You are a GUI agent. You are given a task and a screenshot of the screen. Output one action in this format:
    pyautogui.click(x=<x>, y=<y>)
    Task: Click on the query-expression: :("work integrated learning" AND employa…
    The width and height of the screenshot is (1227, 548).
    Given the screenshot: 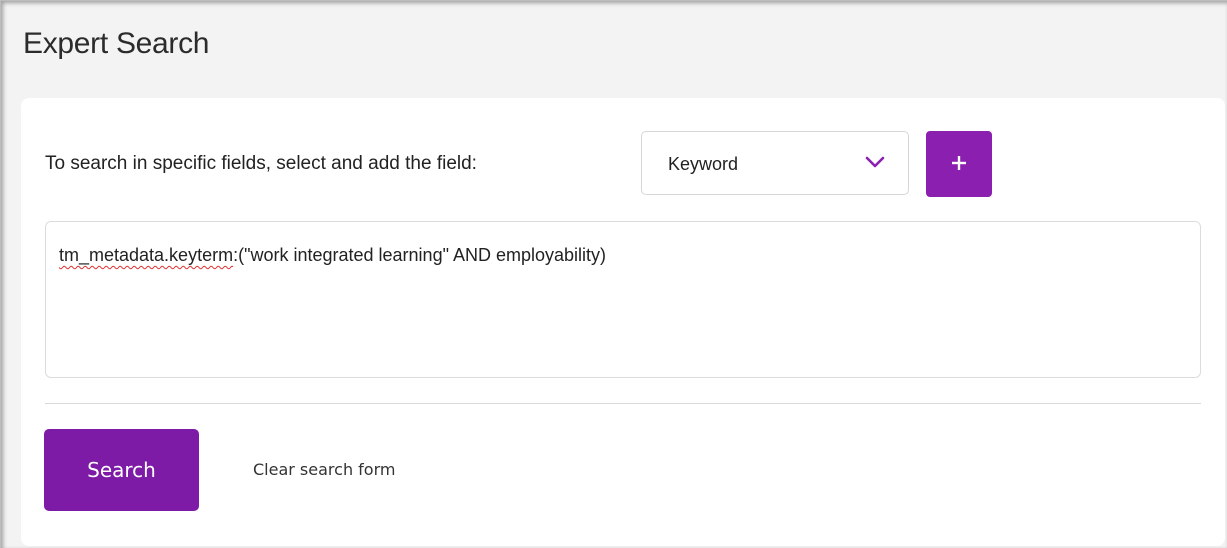 What is the action you would take?
    pyautogui.click(x=420, y=255)
    